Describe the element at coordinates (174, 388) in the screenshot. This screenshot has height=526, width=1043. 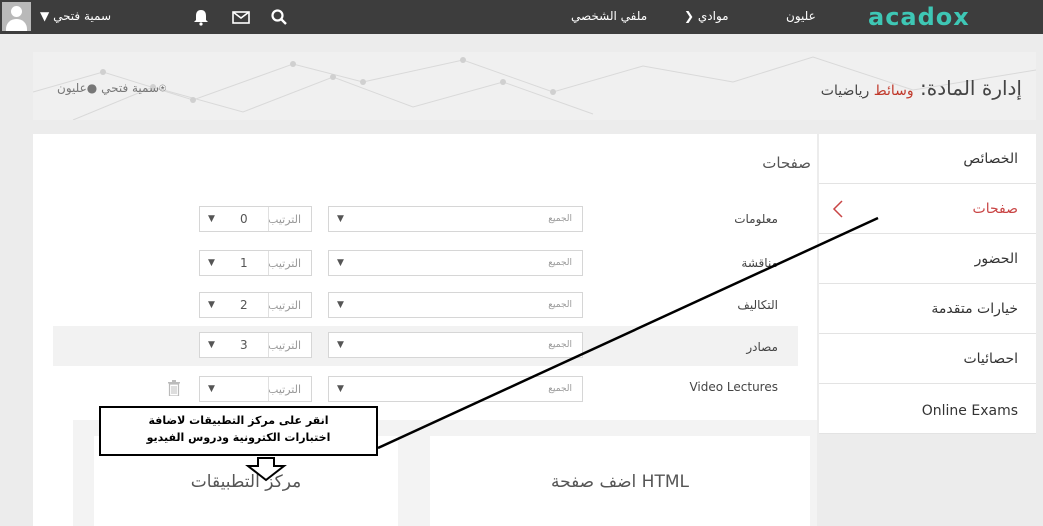
I see `trash-icon` at that location.